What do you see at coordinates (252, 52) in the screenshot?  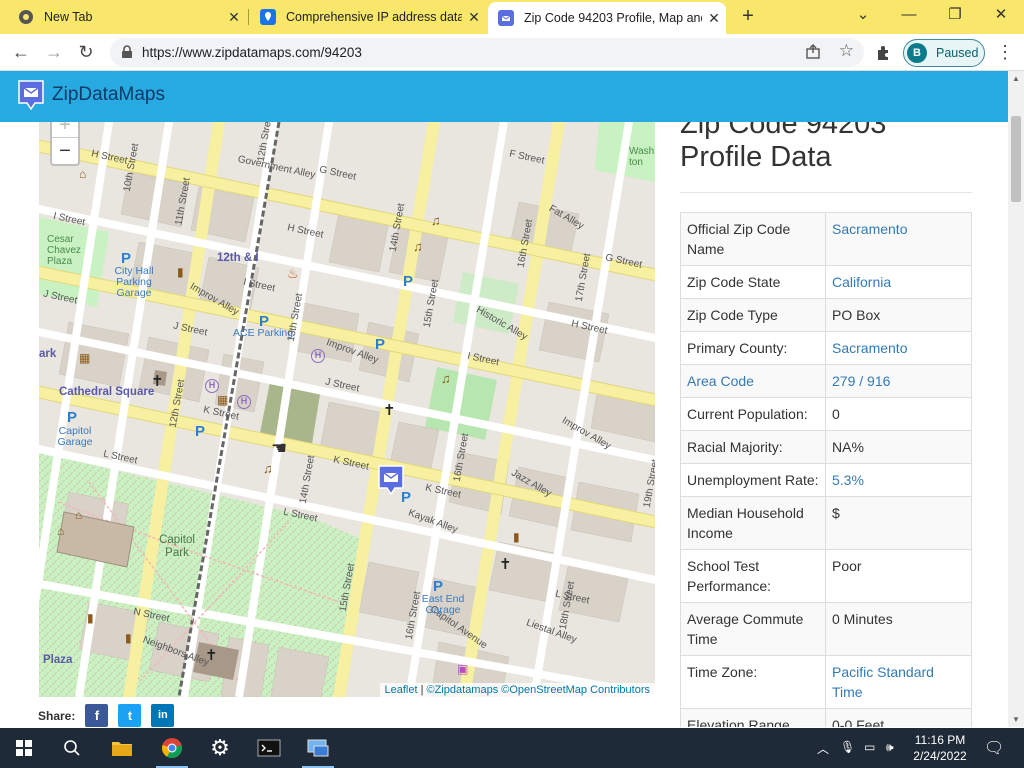 I see `url-text: https://www.zipdatamaps.com/94203` at bounding box center [252, 52].